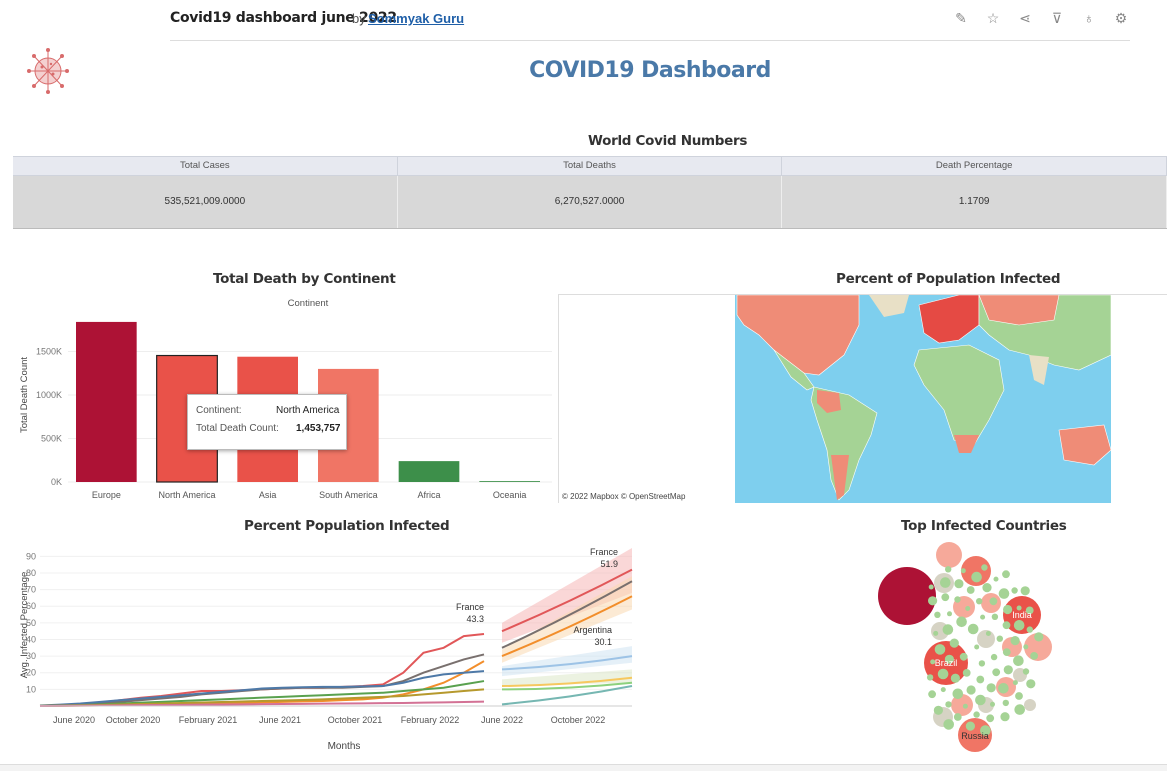  What do you see at coordinates (262, 683) in the screenshot?
I see `line-series` at bounding box center [262, 683].